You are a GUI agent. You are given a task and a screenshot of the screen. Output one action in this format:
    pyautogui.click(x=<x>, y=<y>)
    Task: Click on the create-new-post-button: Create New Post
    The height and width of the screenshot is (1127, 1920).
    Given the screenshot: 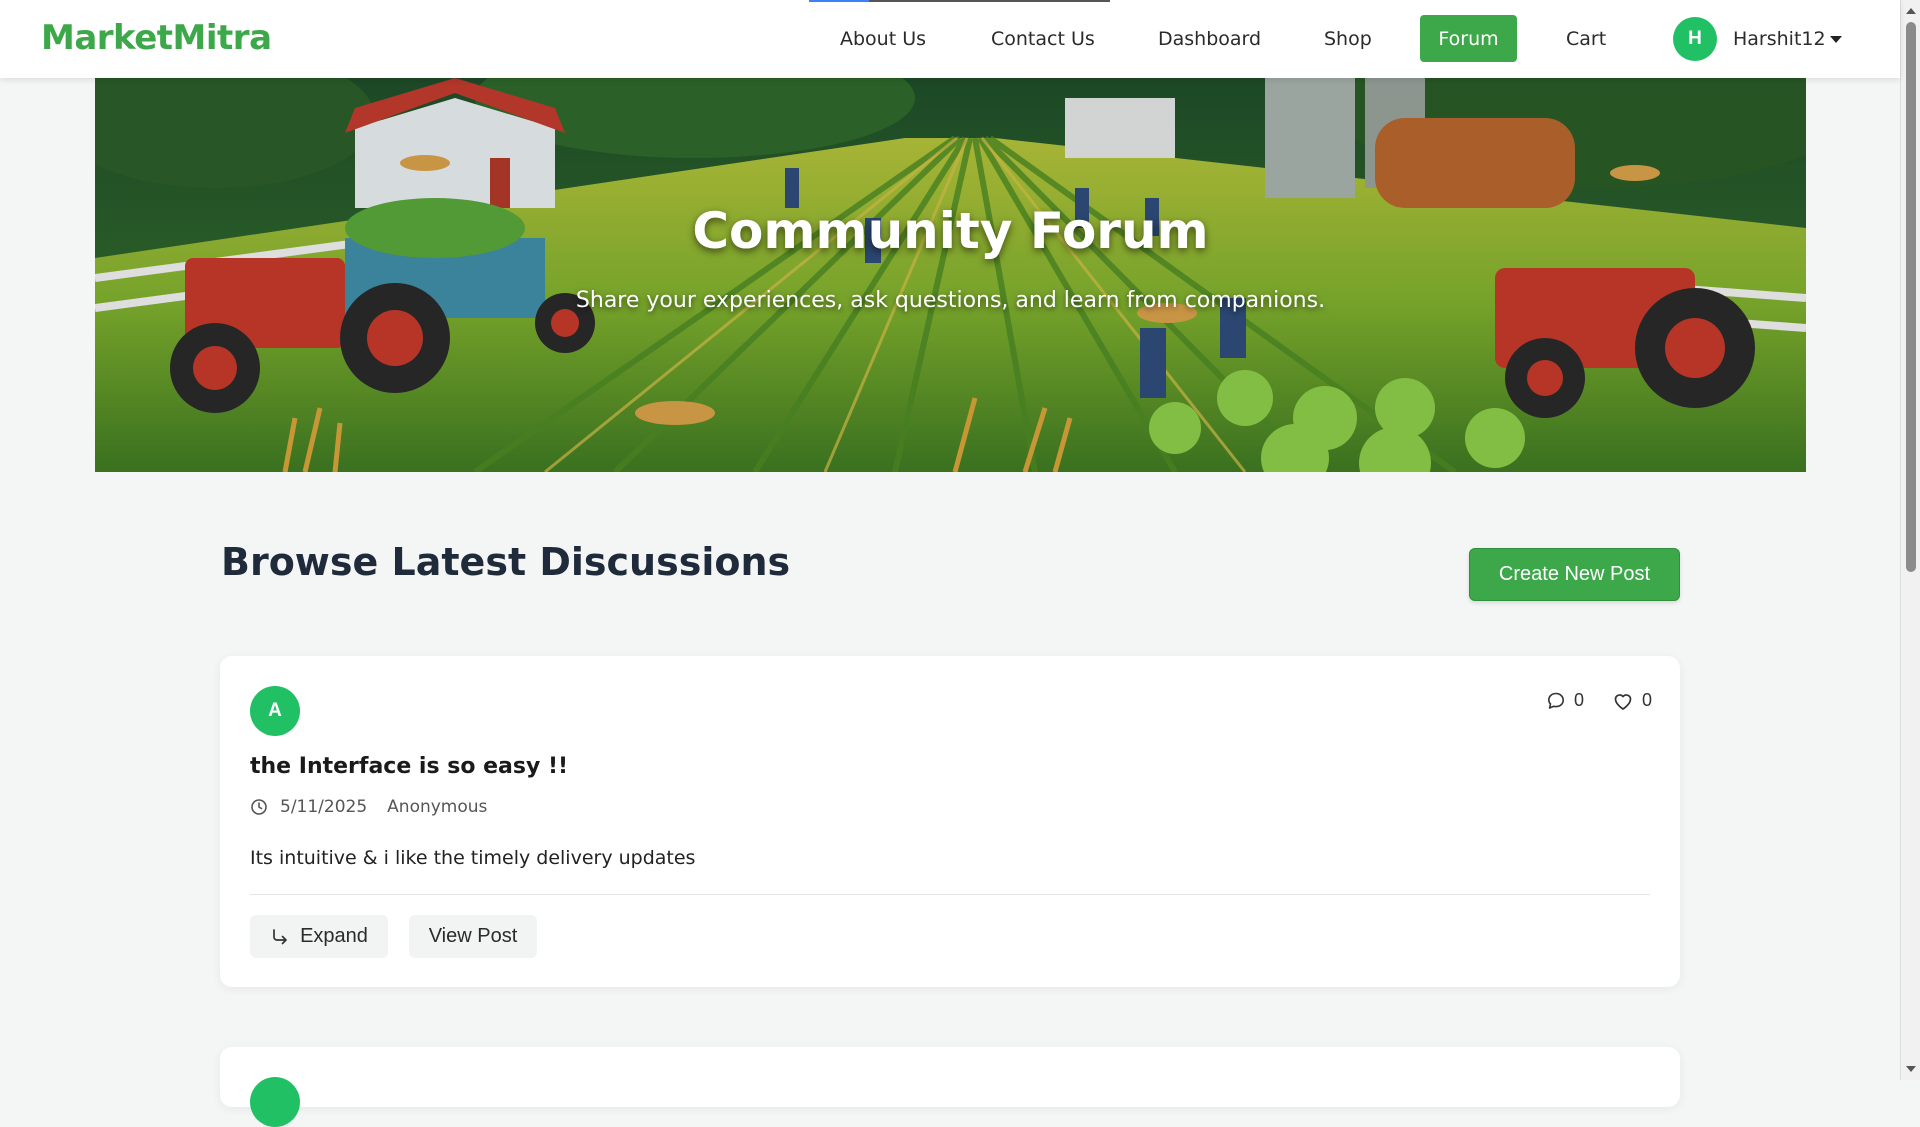 What is the action you would take?
    pyautogui.click(x=1574, y=574)
    